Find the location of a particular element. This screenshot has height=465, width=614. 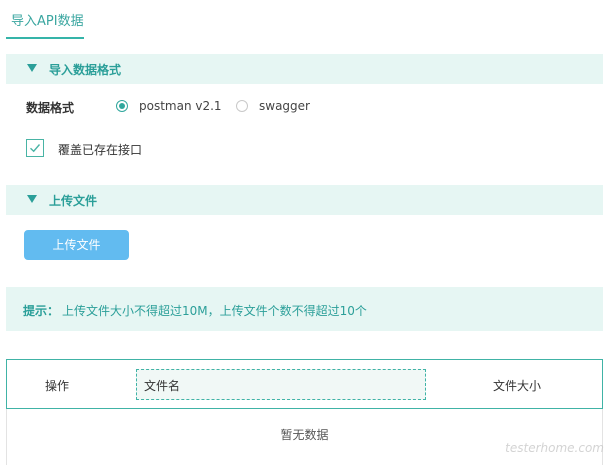

section-title-upload: 上传文件 is located at coordinates (73, 201).